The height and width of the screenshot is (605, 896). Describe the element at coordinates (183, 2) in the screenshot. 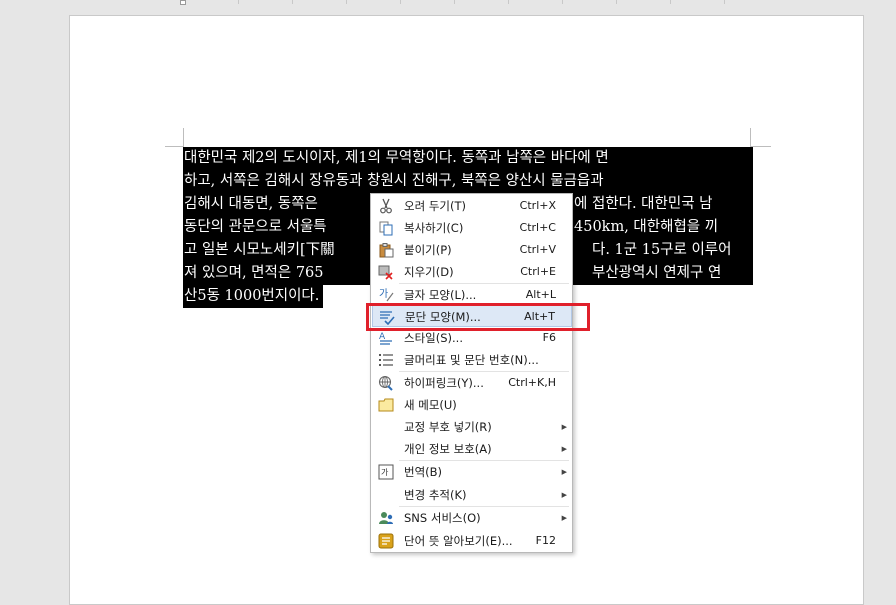

I see `ruler-indent-marker` at that location.